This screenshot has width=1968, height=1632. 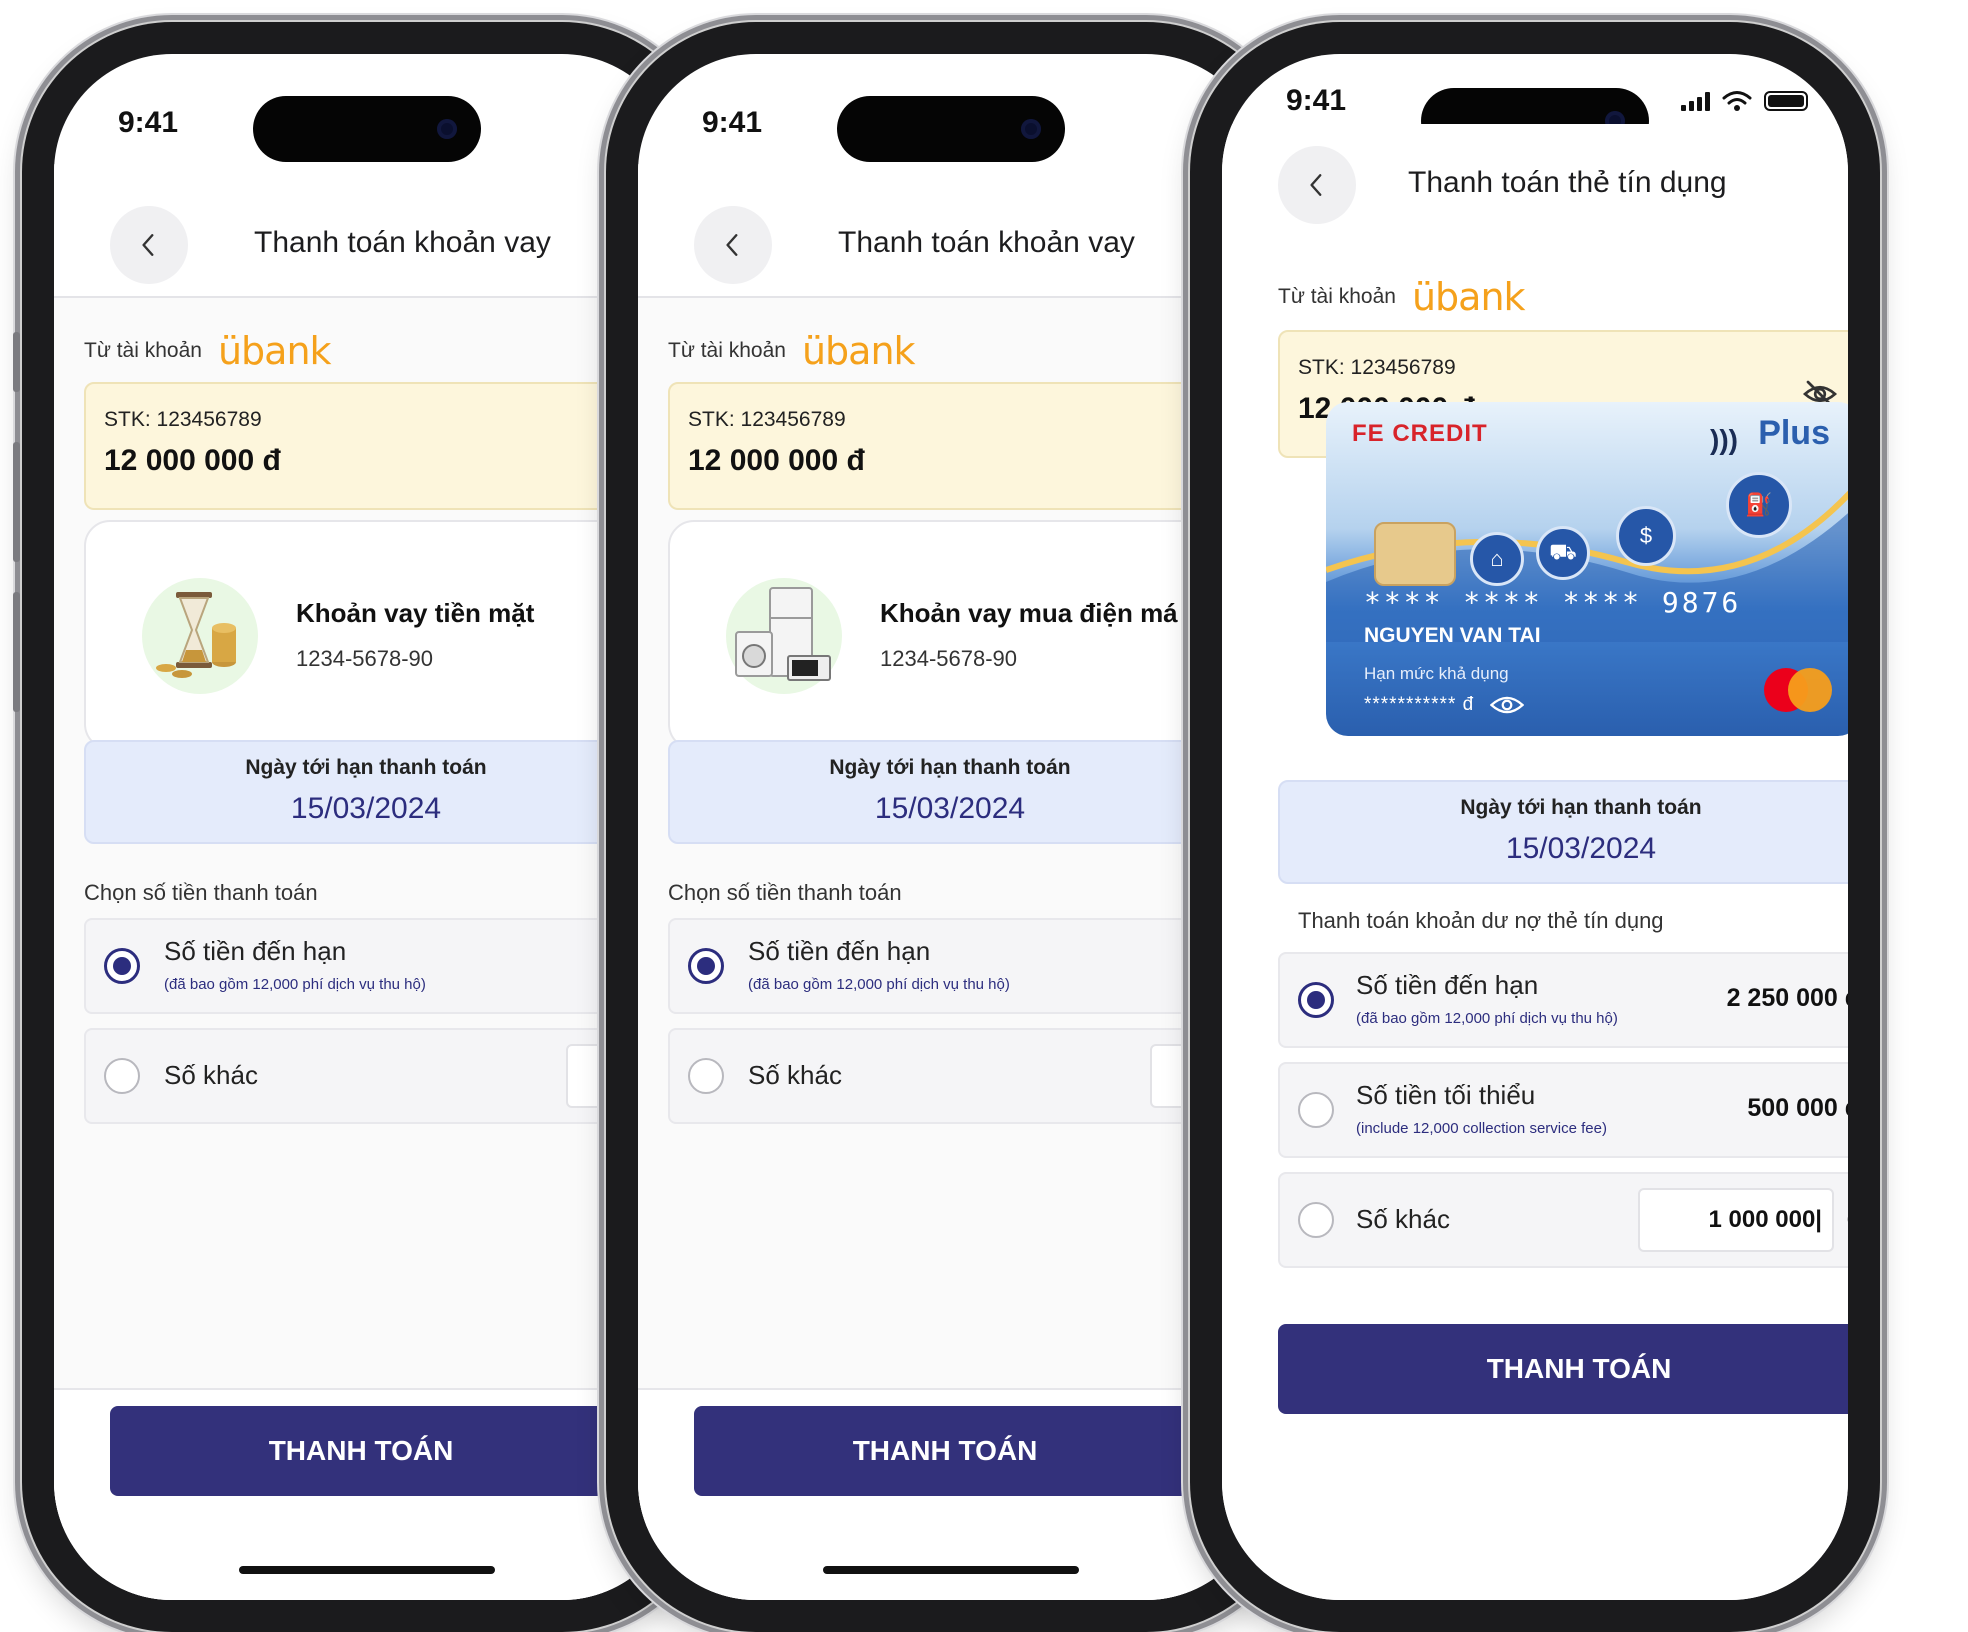 I want to click on option-subtitle: (include 12,000 collection service fee), so click(x=1481, y=1128).